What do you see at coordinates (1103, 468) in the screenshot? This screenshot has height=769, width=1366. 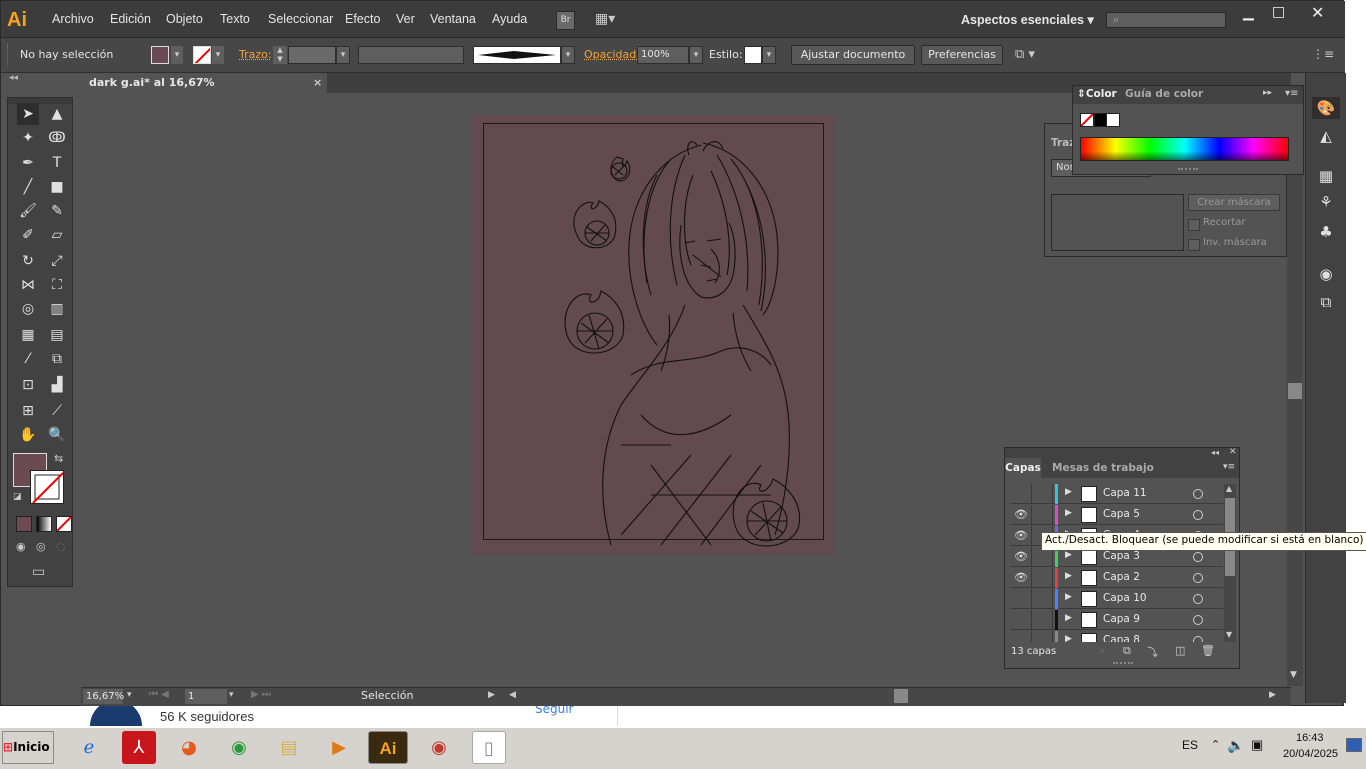 I see `artboards-tab: Mesas de trabajo` at bounding box center [1103, 468].